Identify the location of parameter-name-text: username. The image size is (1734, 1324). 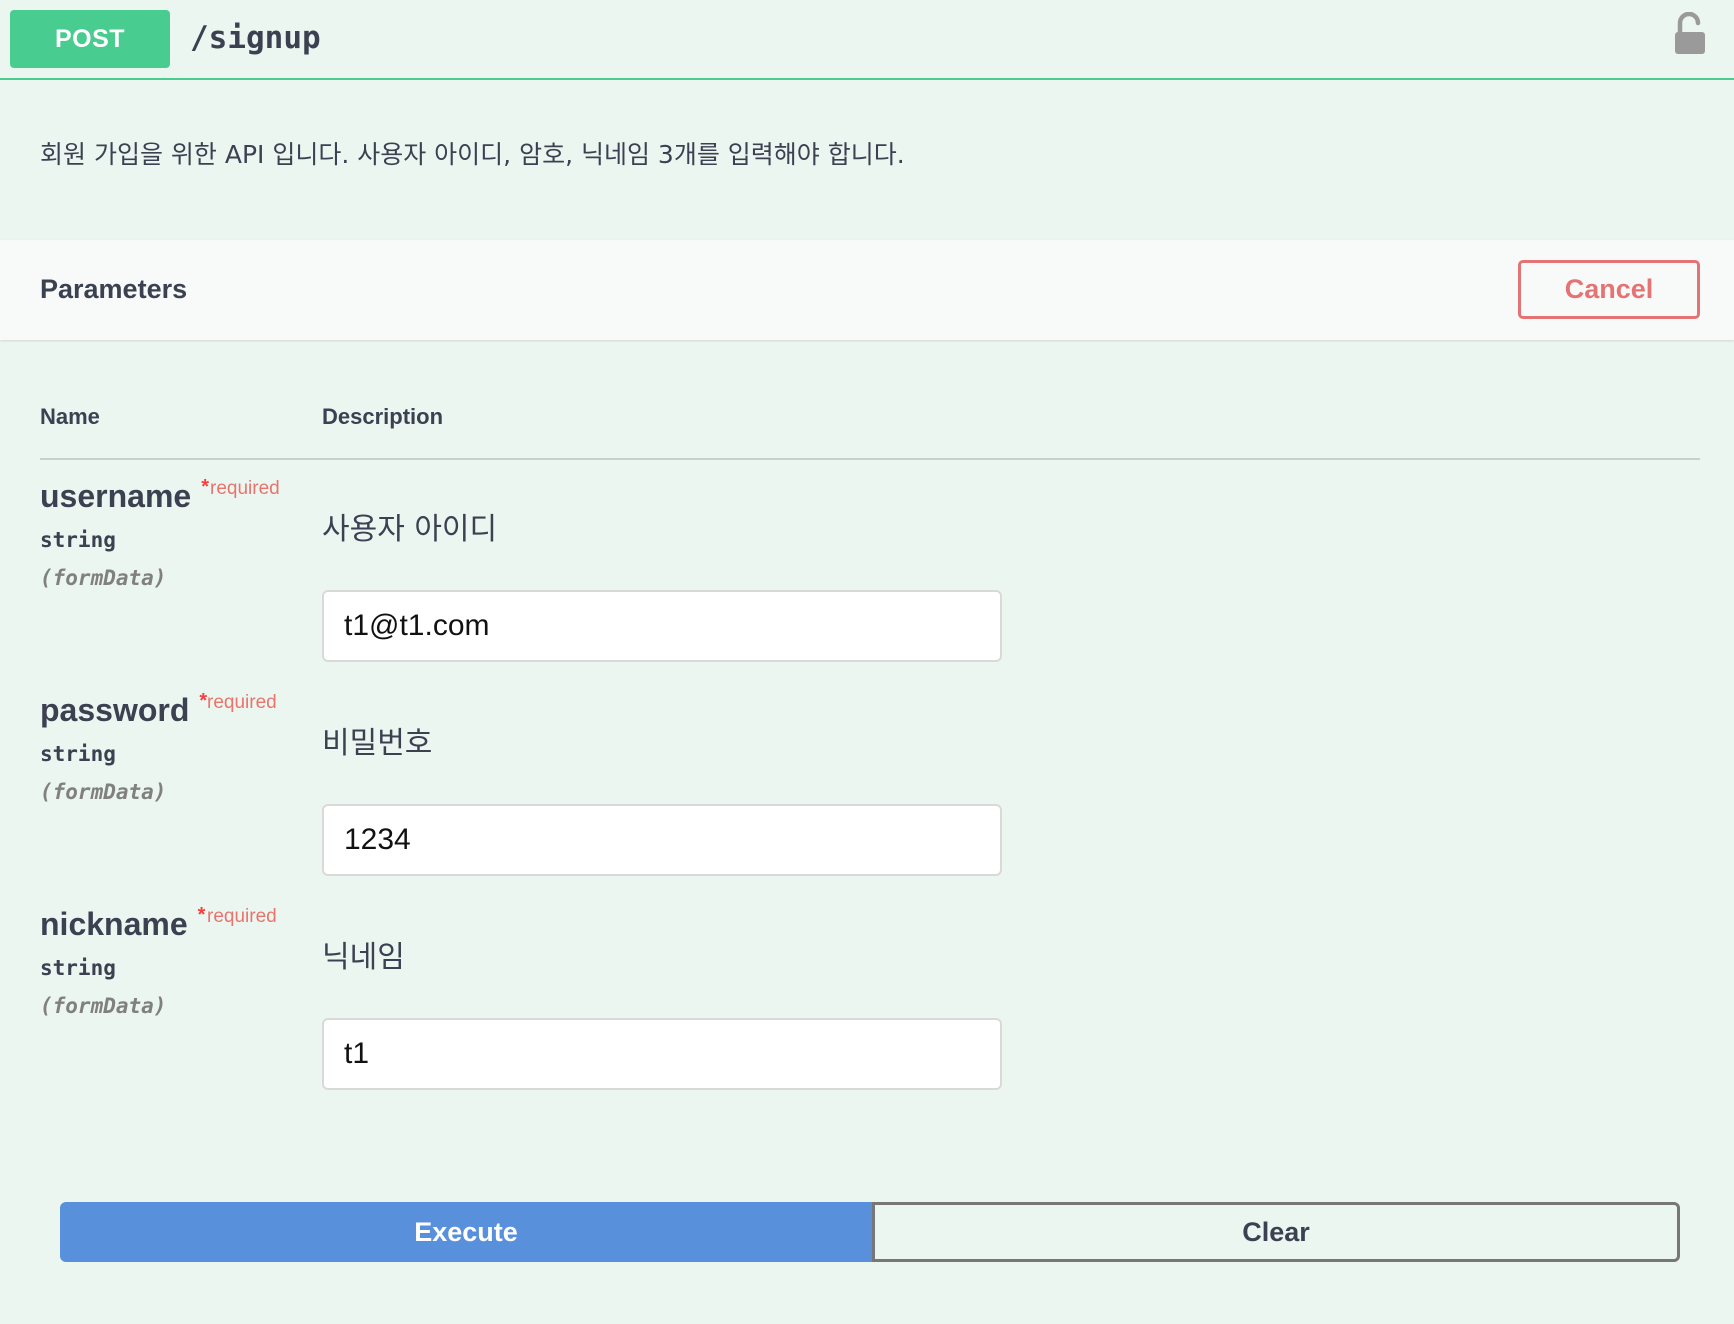
(116, 496).